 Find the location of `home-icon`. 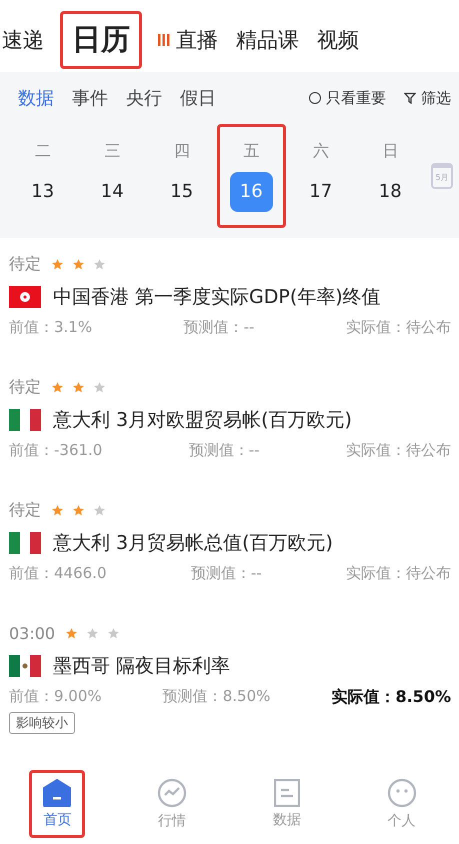

home-icon is located at coordinates (57, 793).